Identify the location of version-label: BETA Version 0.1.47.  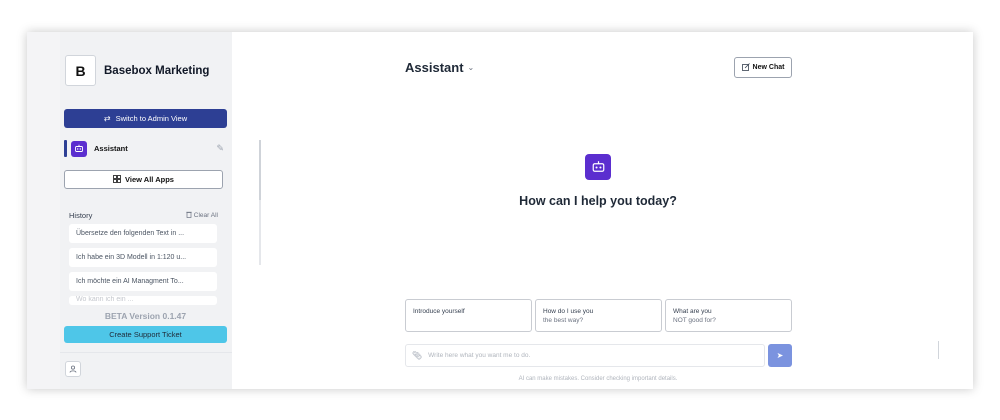
(145, 316).